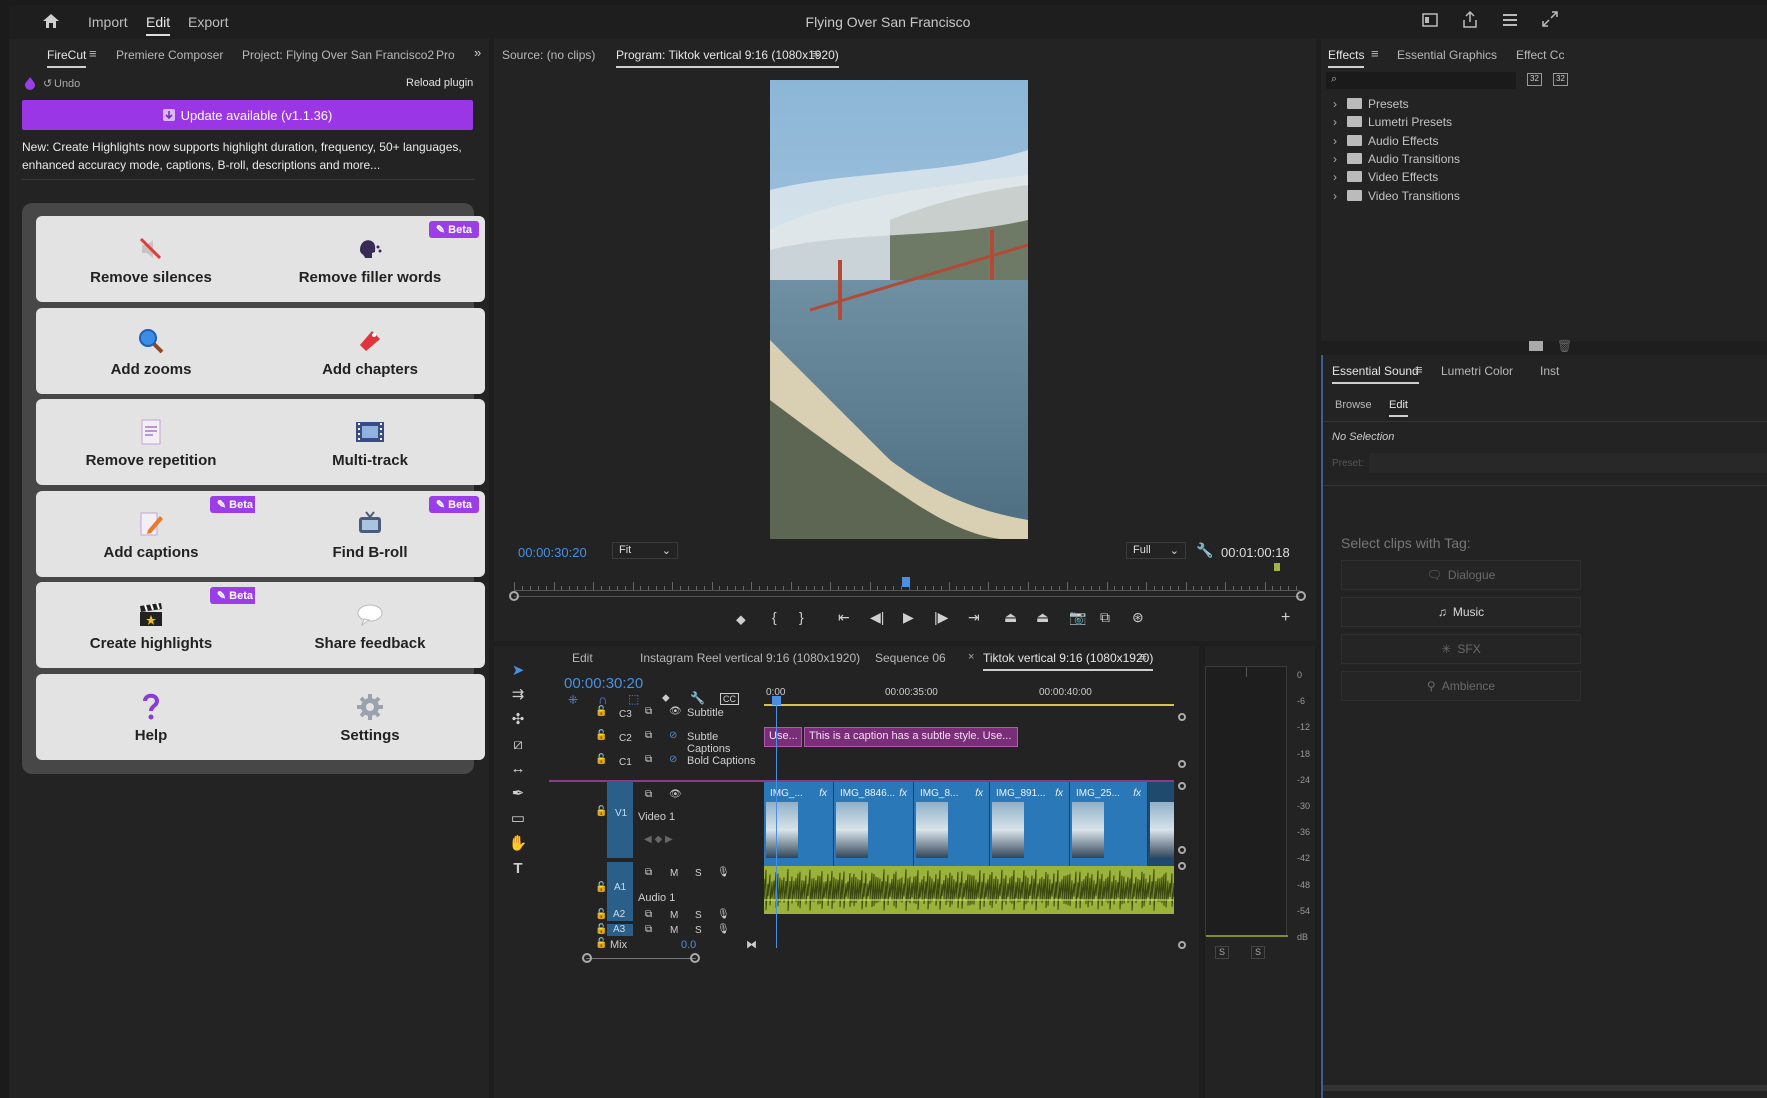 This screenshot has width=1767, height=1098. Describe the element at coordinates (625, 762) in the screenshot. I see `track-c1-label: C1` at that location.